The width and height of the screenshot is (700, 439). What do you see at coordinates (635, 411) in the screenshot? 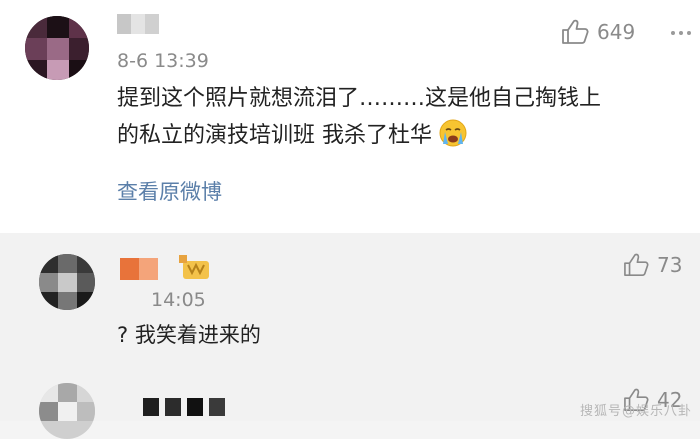
I see `watermark: 搜狐号@娱乐八卦` at bounding box center [635, 411].